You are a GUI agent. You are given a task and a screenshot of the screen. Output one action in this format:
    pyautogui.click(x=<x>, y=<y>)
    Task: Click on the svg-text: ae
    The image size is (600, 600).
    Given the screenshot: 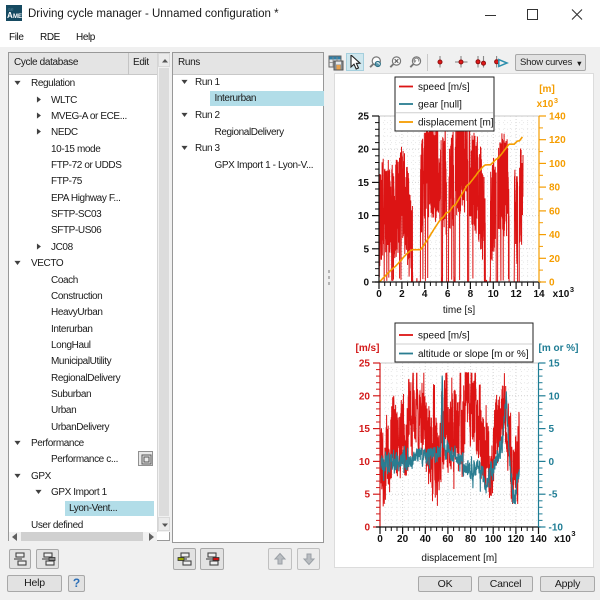 What is the action you would take?
    pyautogui.click(x=11, y=10)
    